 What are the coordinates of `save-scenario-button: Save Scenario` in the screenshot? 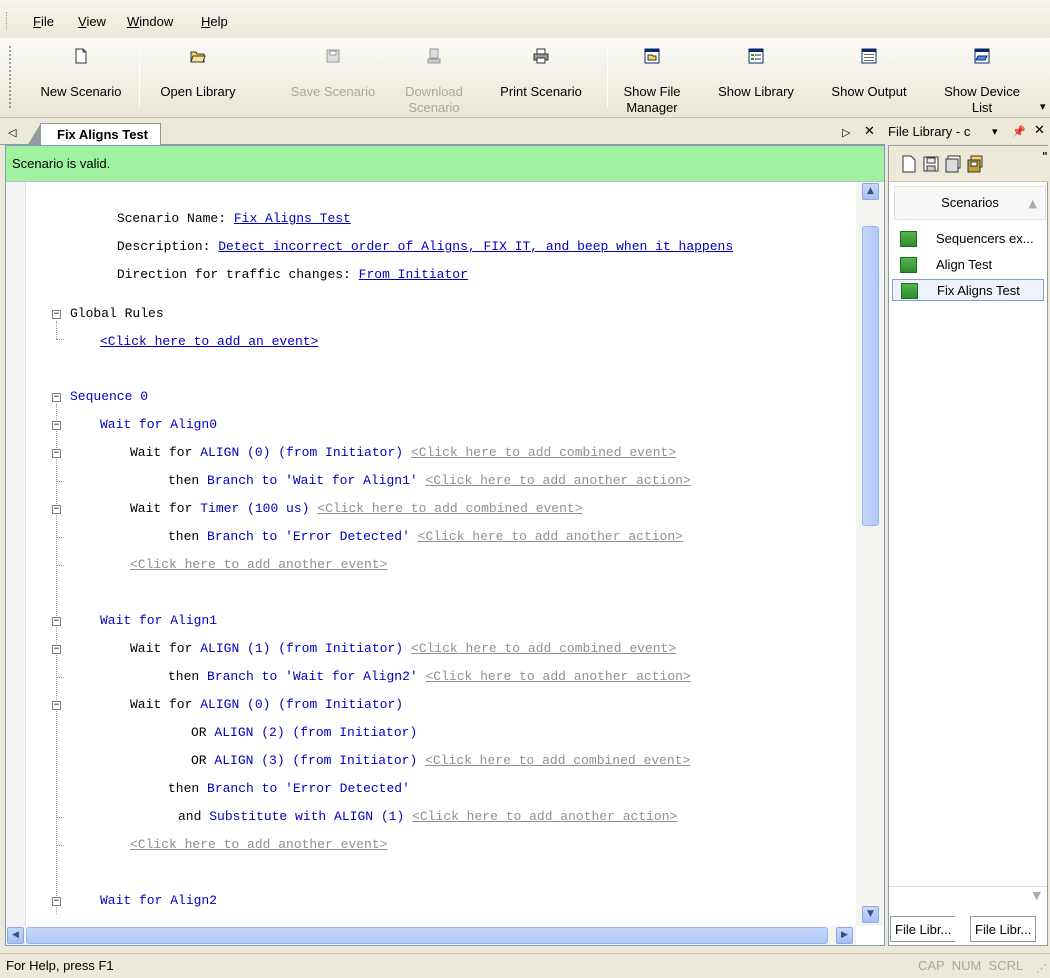 It's located at (333, 79).